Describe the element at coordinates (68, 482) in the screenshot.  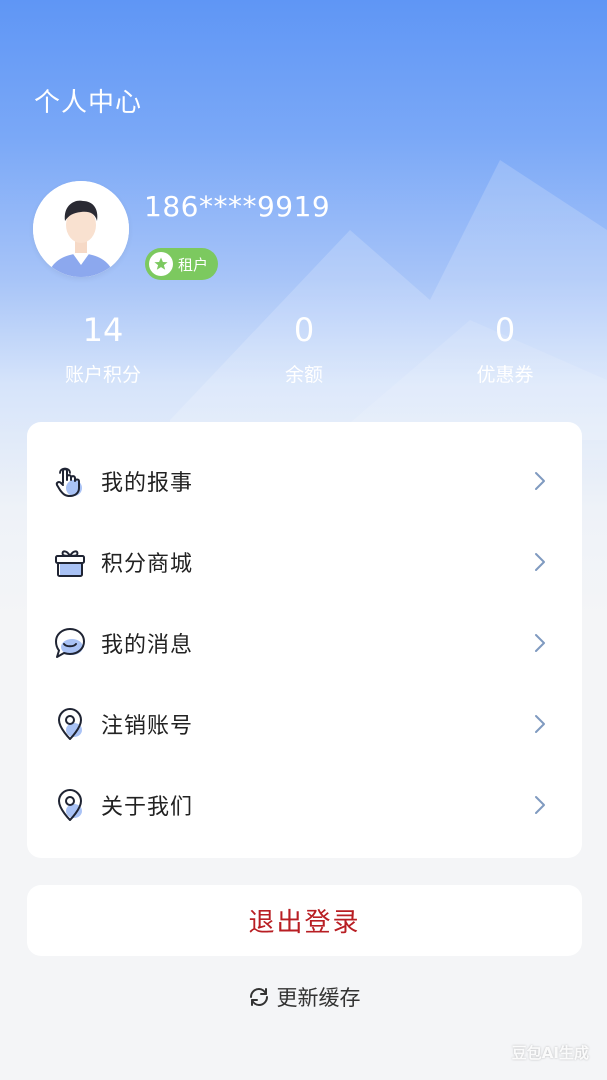
I see `hand-tap-icon` at that location.